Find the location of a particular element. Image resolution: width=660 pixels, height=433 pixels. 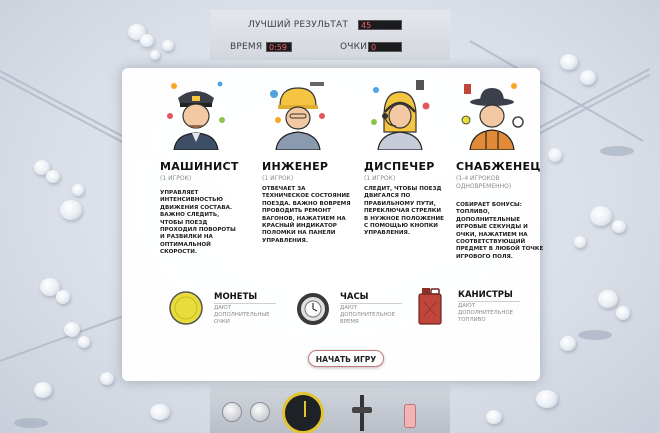

throttle-handle is located at coordinates (362, 410).